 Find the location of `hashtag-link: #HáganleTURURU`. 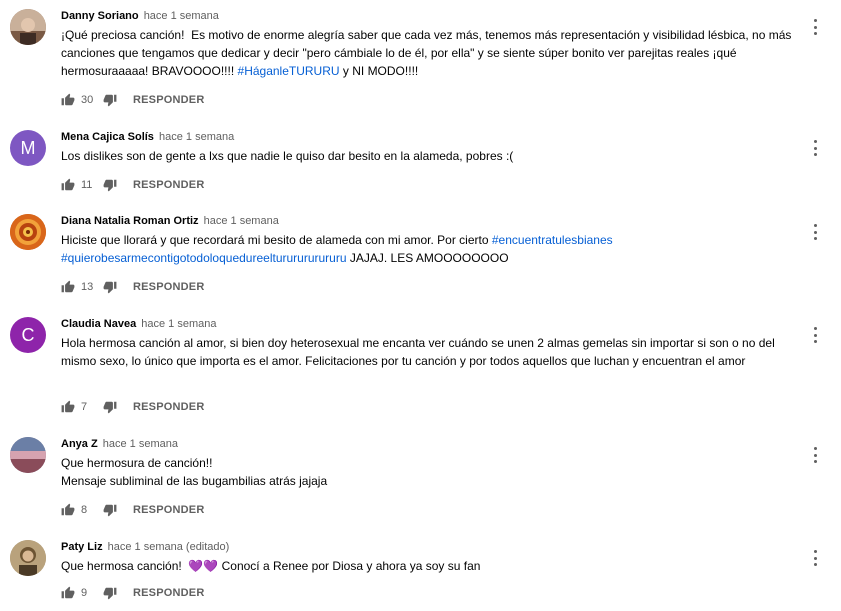

hashtag-link: #HáganleTURURU is located at coordinates (289, 71).